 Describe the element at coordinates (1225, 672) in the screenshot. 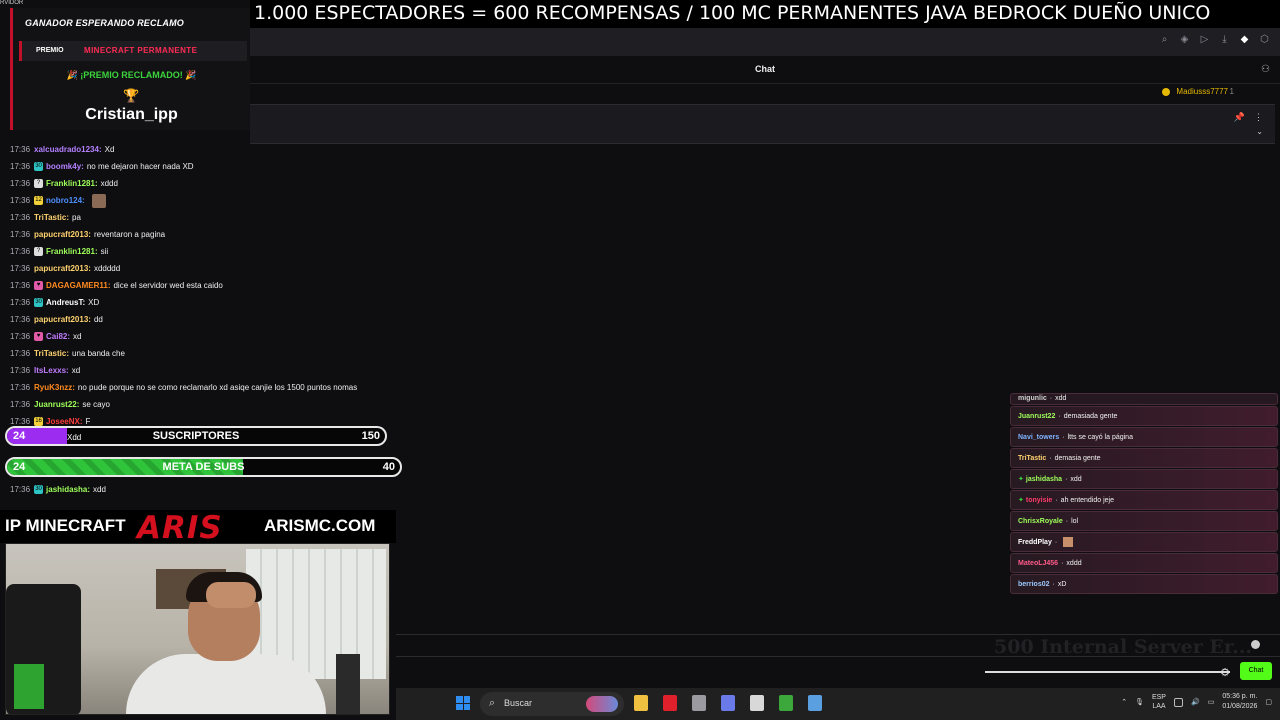

I see `gear-icon: ⚙` at that location.